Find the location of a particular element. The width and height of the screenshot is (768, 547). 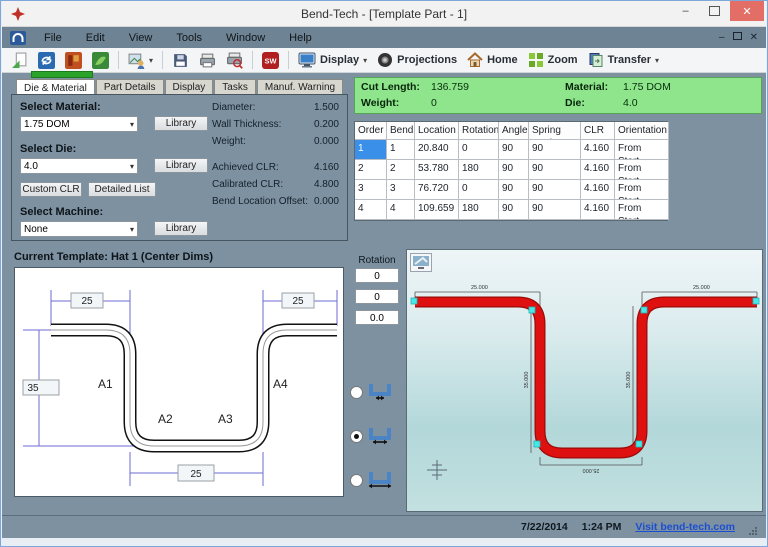

measure-option-center is located at coordinates (372, 436).